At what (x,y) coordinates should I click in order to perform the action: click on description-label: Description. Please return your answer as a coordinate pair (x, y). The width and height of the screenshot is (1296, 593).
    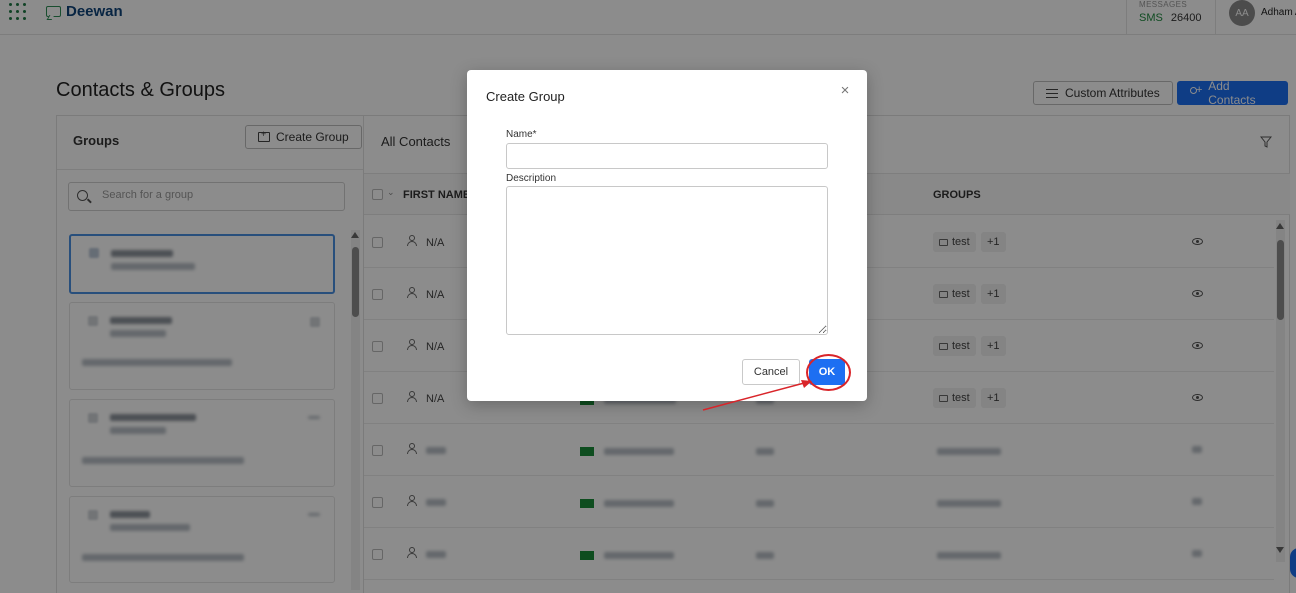
    Looking at the image, I should click on (531, 178).